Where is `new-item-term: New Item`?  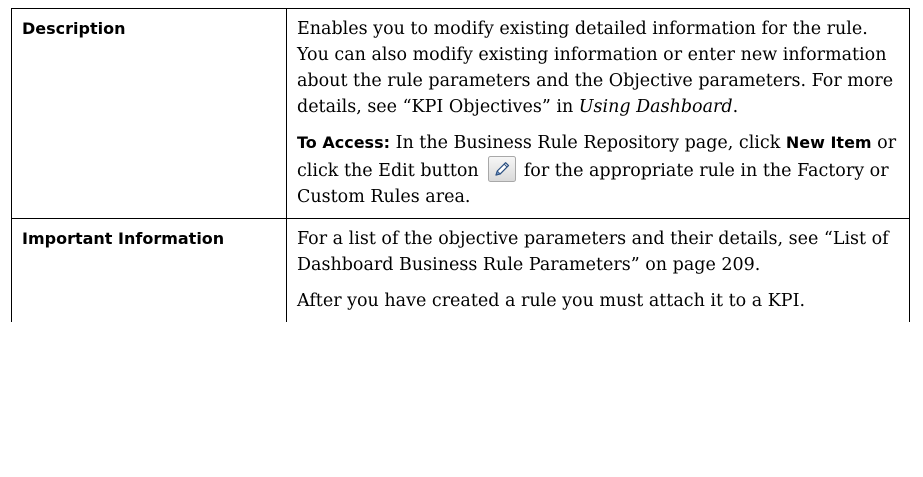 new-item-term: New Item is located at coordinates (828, 142).